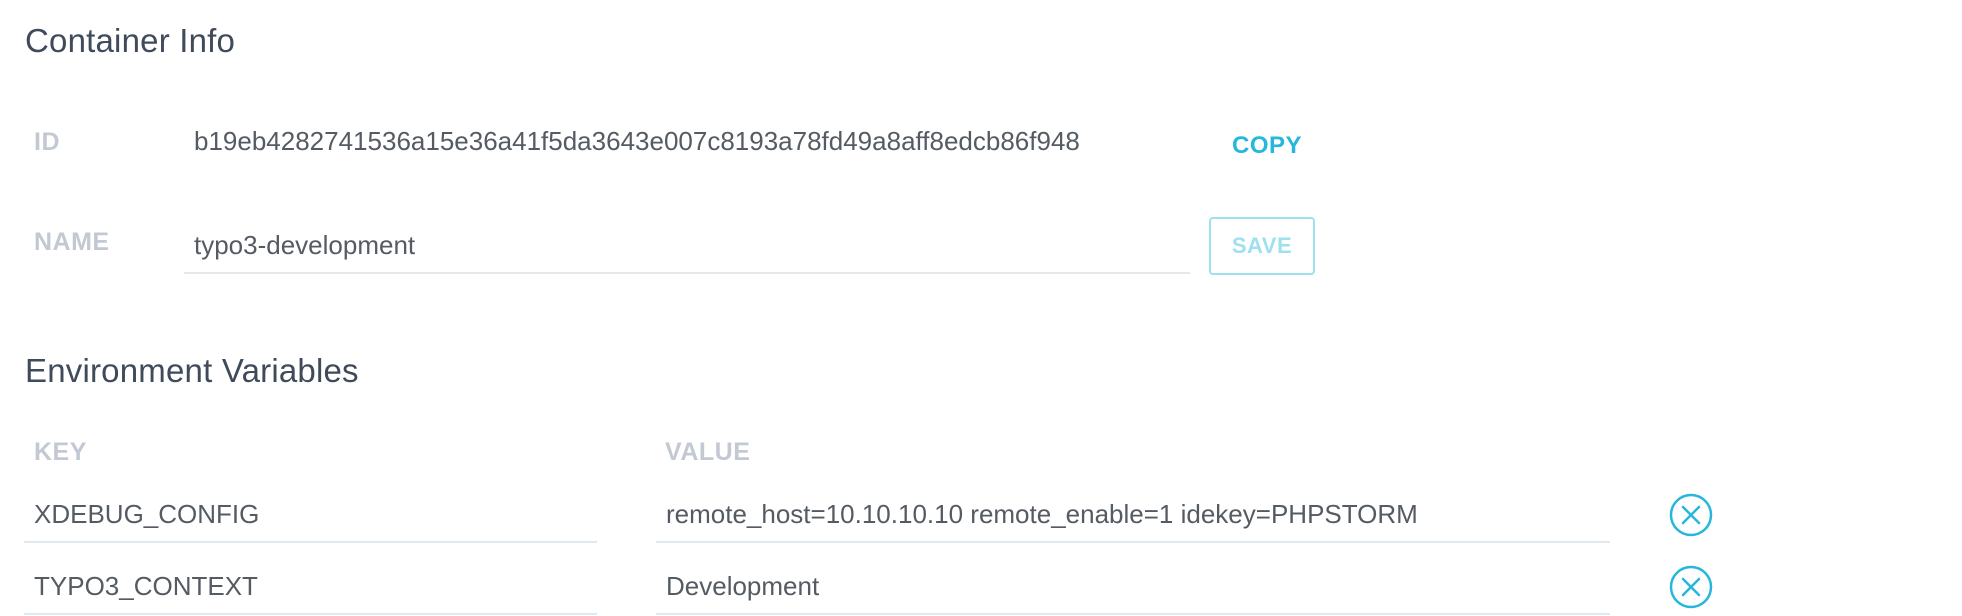 The width and height of the screenshot is (1962, 616). Describe the element at coordinates (1262, 246) in the screenshot. I see `save-name-button: SAVE` at that location.